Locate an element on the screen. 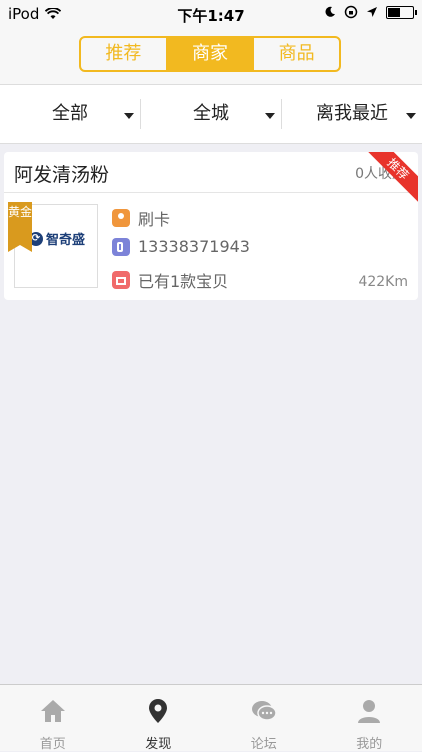 This screenshot has width=422, height=752. tab-bar: 首页 发现 论坛 我的 is located at coordinates (211, 717).